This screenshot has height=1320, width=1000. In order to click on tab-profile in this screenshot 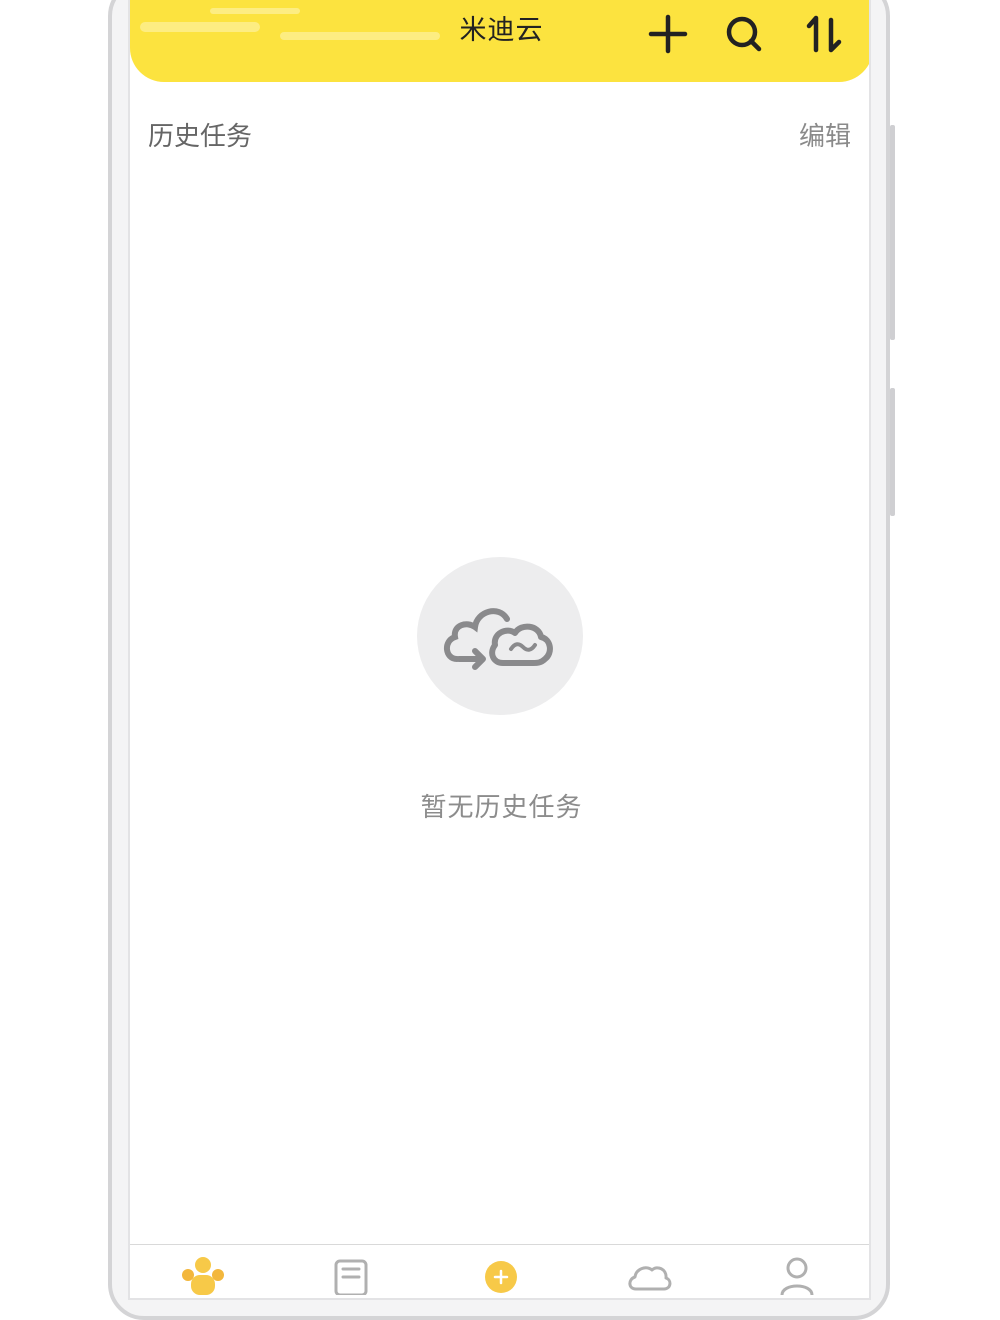, I will do `click(797, 1275)`.